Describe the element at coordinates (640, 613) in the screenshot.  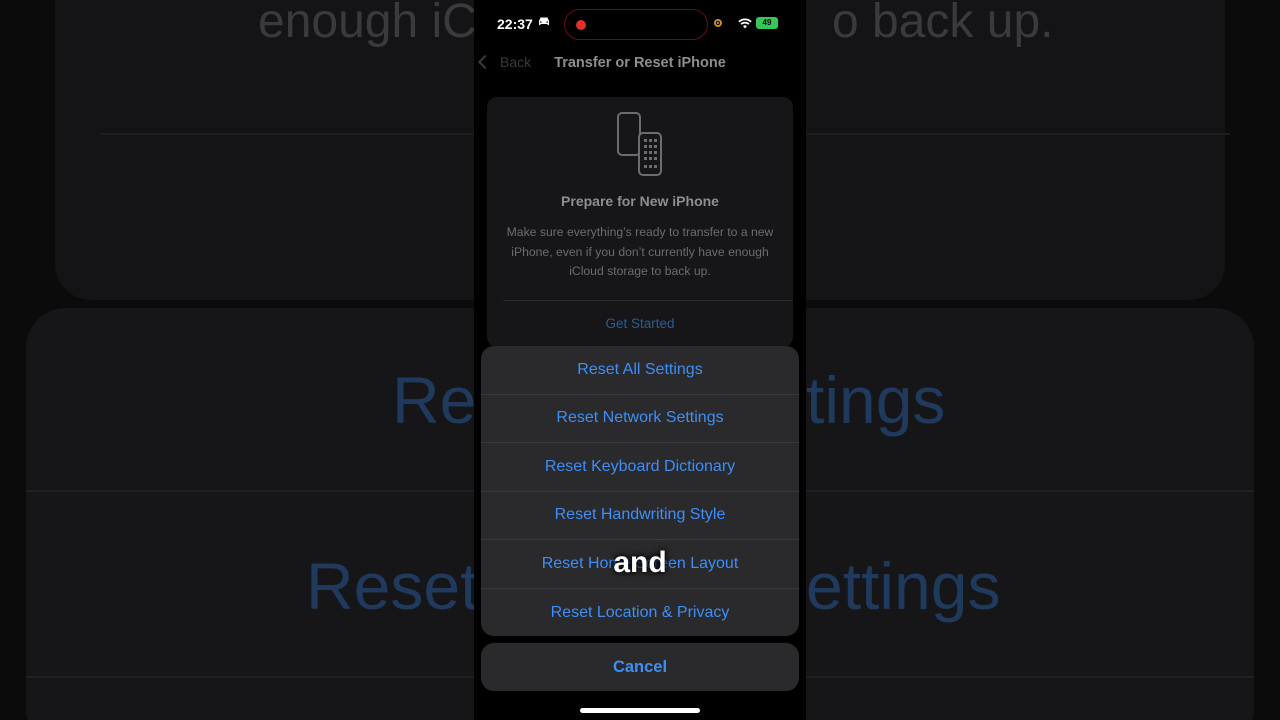
I see `reset-location-privacy-button: Reset Location & Privacy` at that location.